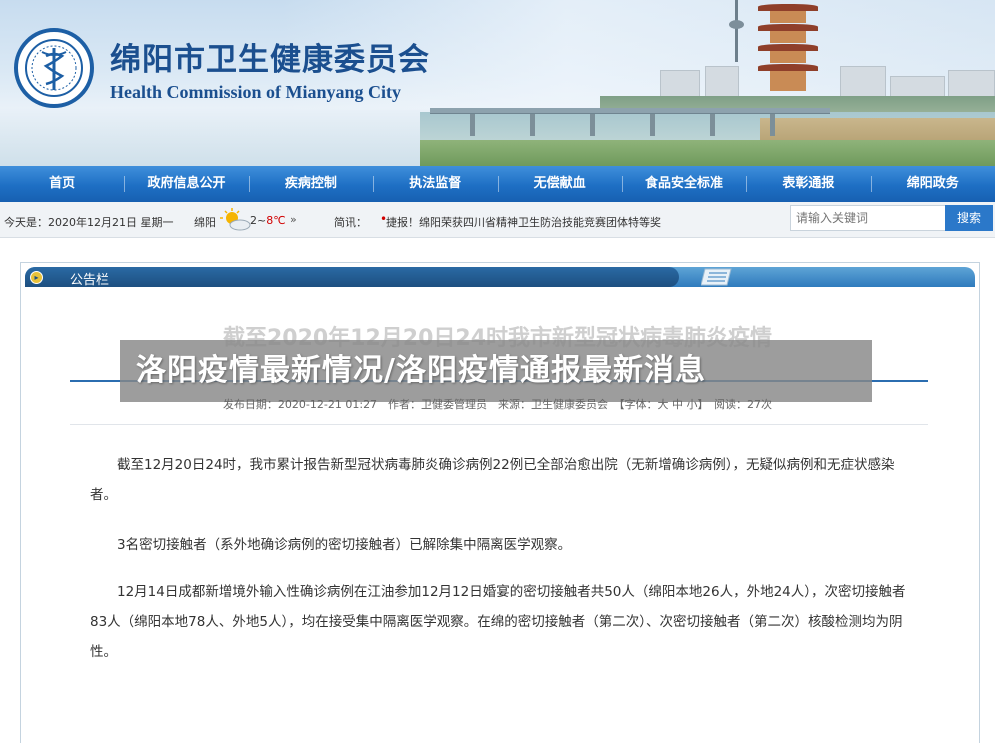  What do you see at coordinates (559, 184) in the screenshot?
I see `nav-item-blood-donation: 无偿献血` at bounding box center [559, 184].